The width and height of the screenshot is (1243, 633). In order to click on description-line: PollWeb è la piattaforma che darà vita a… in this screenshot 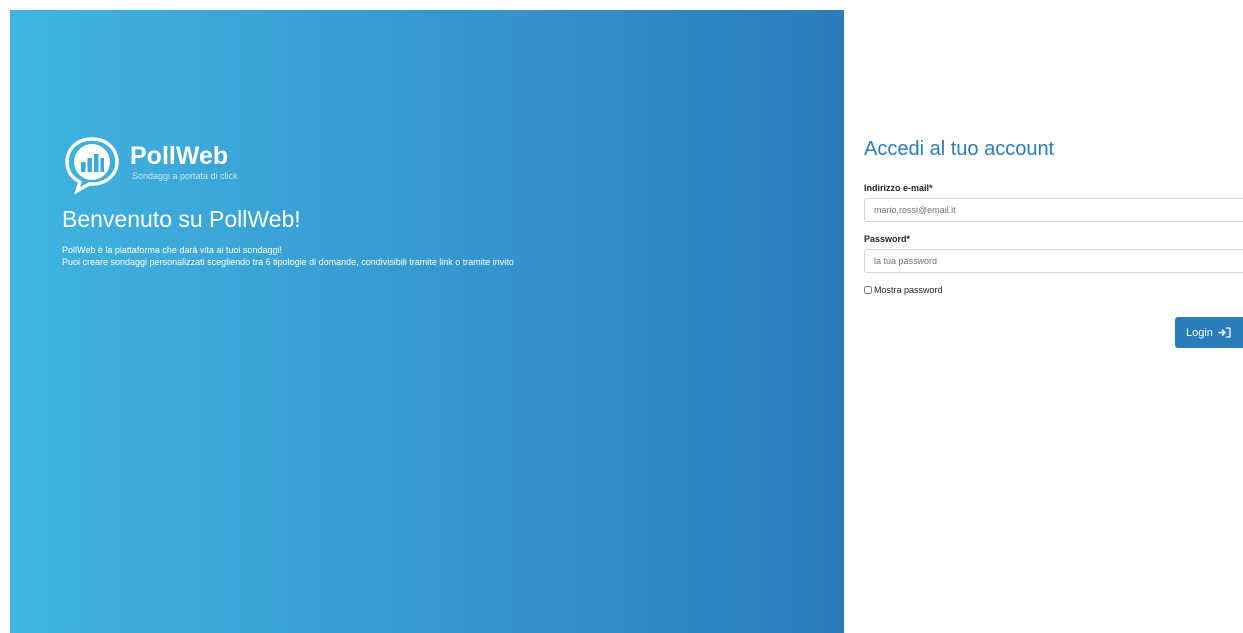, I will do `click(172, 250)`.